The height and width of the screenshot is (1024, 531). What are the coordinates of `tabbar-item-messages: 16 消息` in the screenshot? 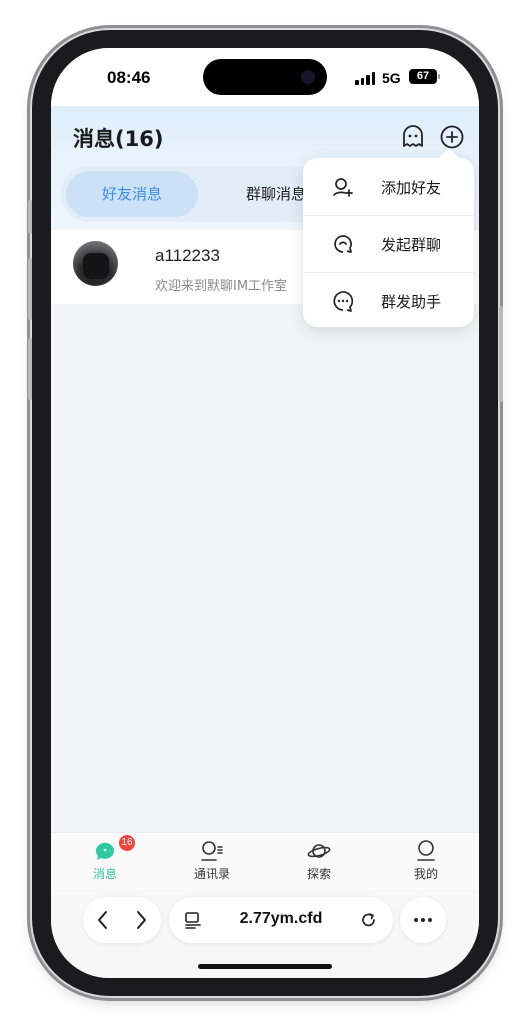 It's located at (105, 861).